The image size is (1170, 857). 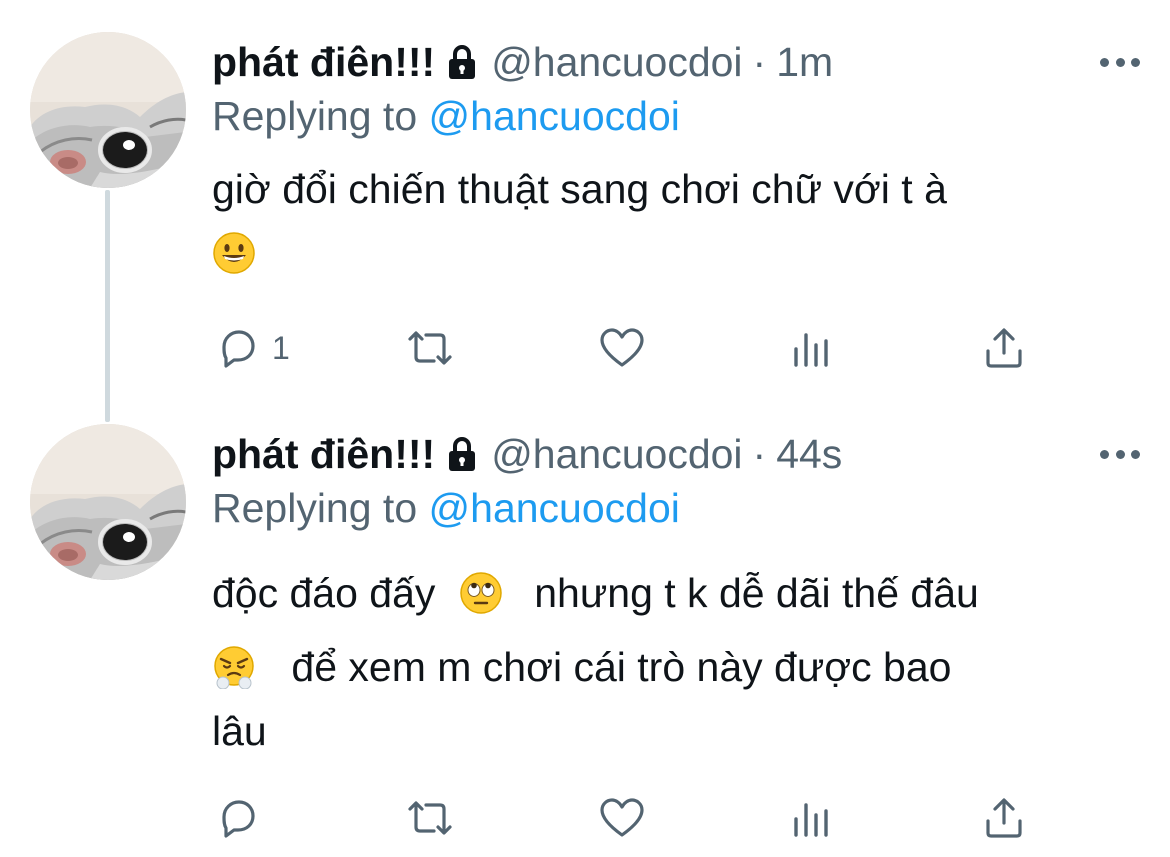 I want to click on tweet-text-line: độc đáo đấy nhưng t k dễ dãi thế đâu, so click(x=595, y=593).